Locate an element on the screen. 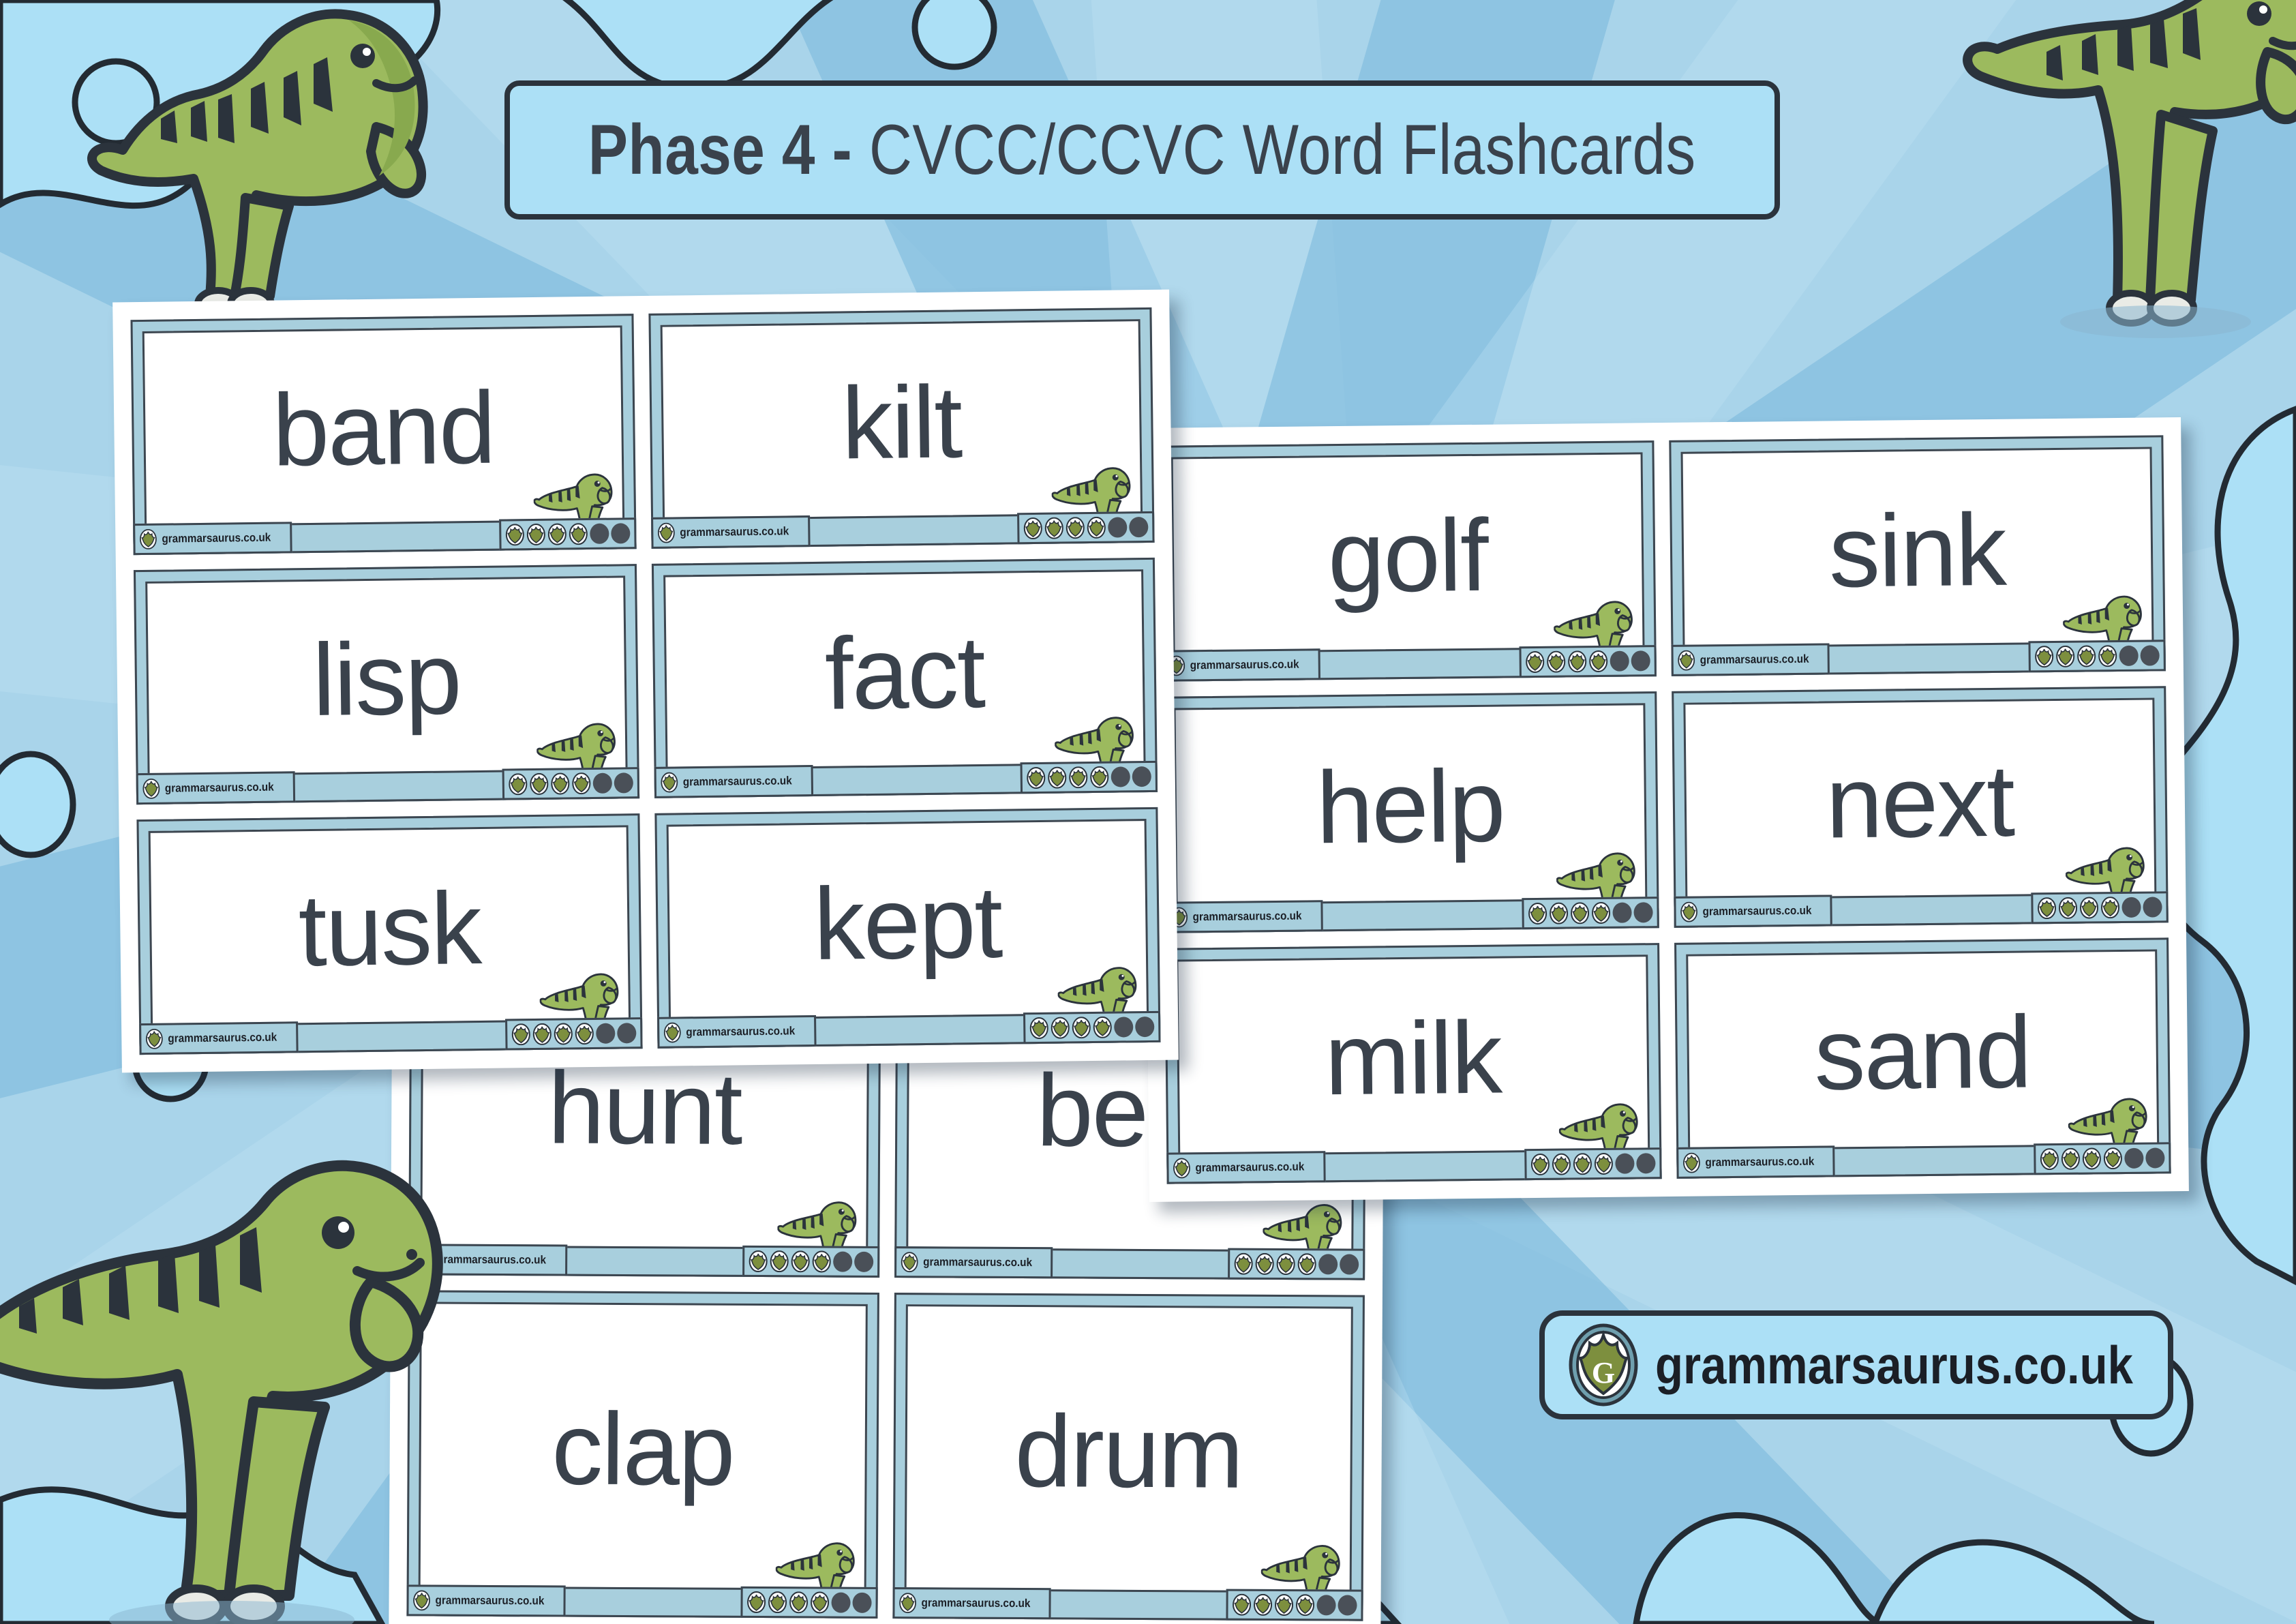  flashcard-face: clap is located at coordinates (643, 1454).